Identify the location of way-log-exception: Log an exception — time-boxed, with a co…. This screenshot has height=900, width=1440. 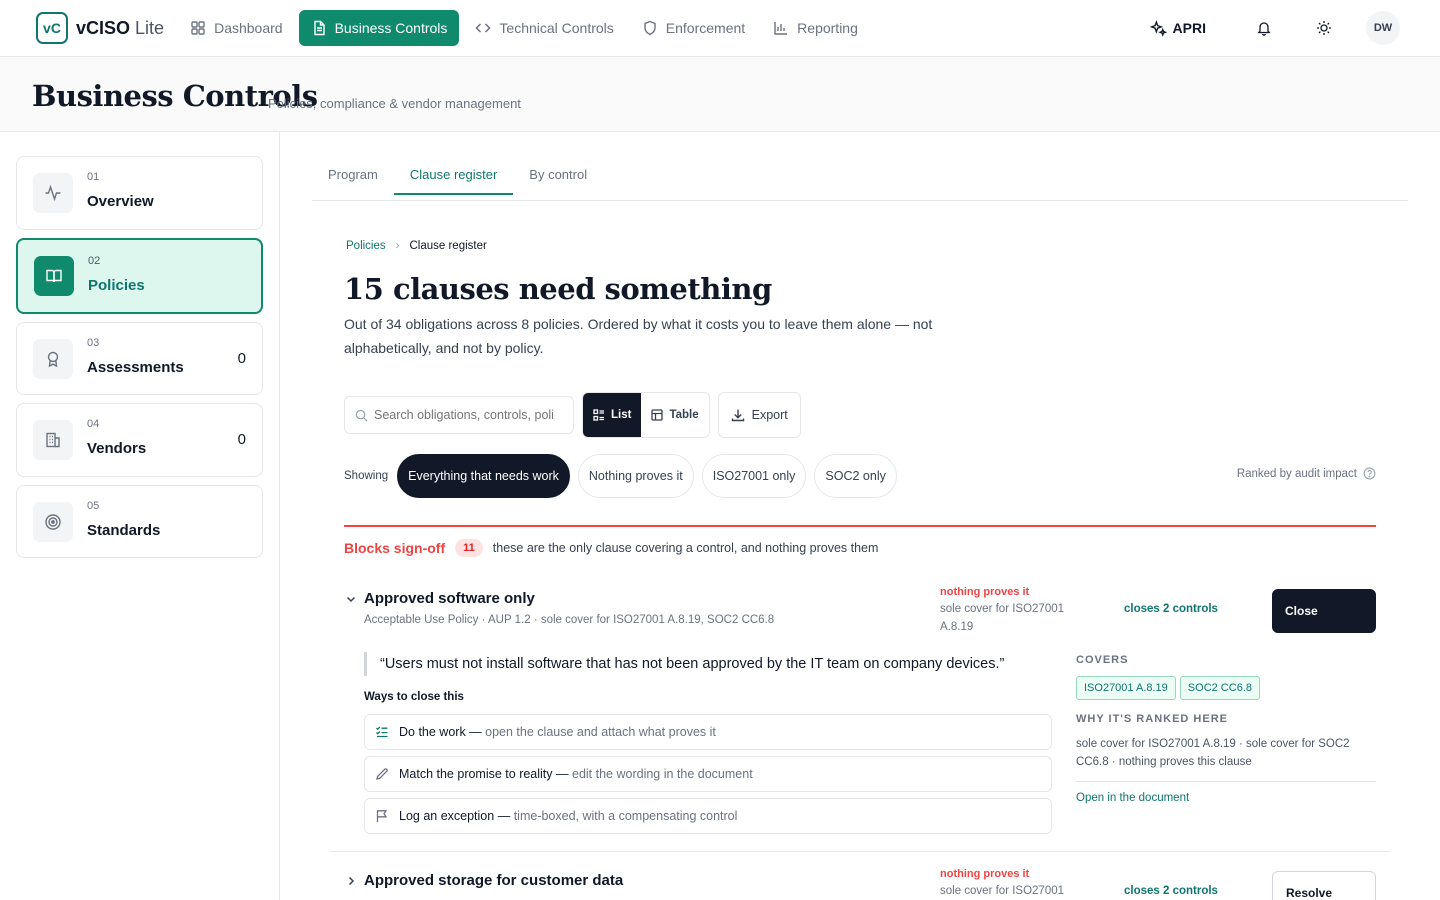
(708, 816).